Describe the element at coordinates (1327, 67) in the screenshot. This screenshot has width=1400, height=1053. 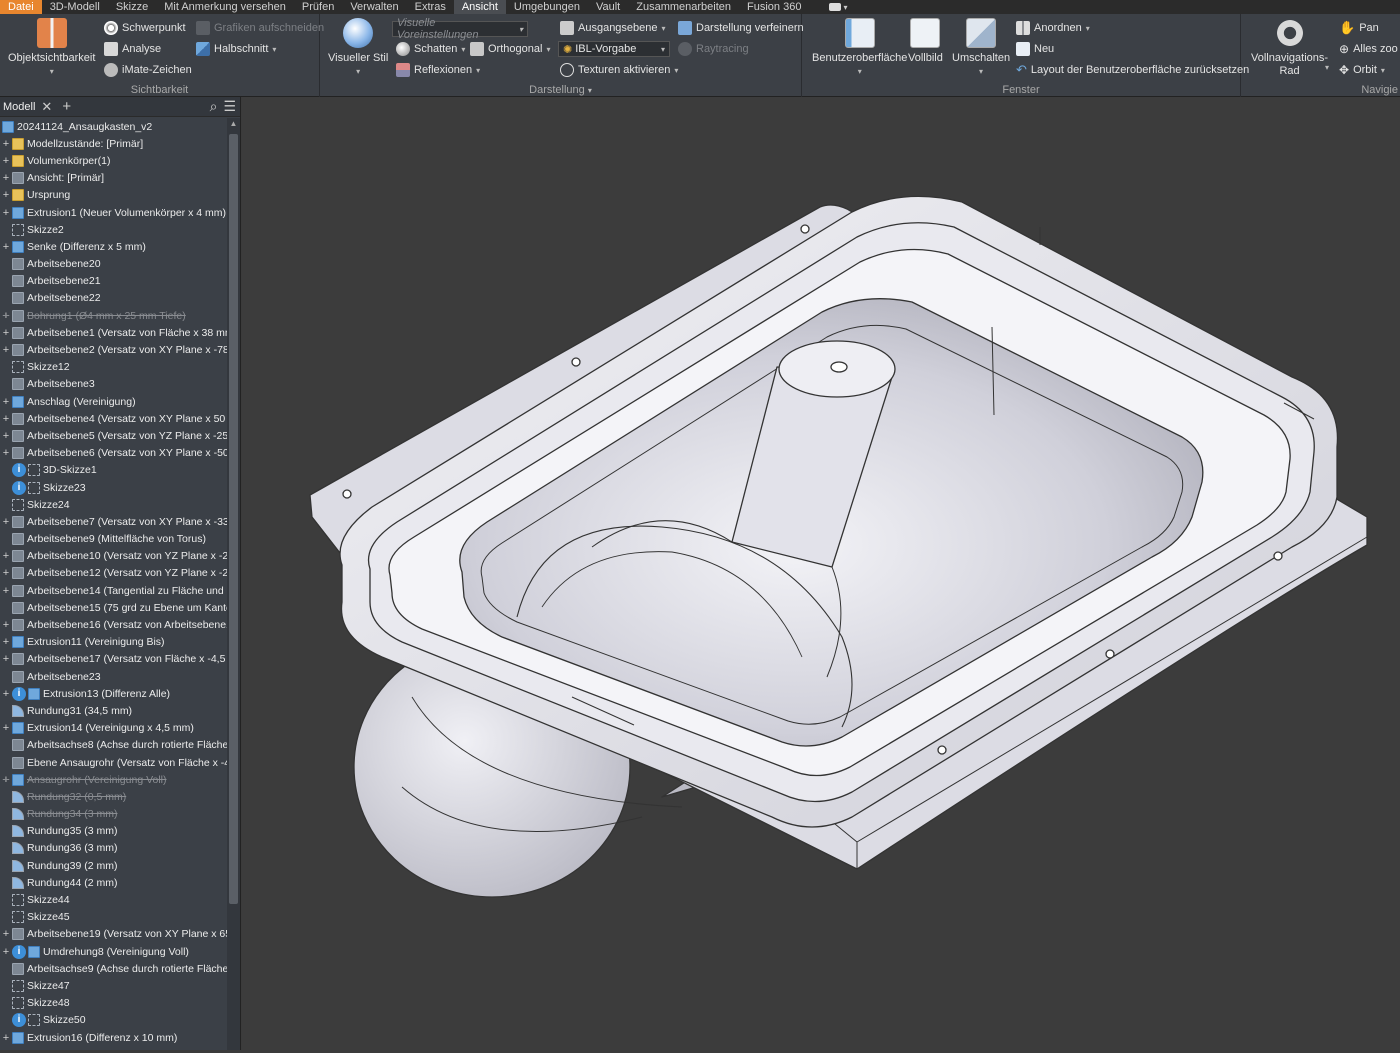
I see `chevron-down-icon: ▾` at that location.